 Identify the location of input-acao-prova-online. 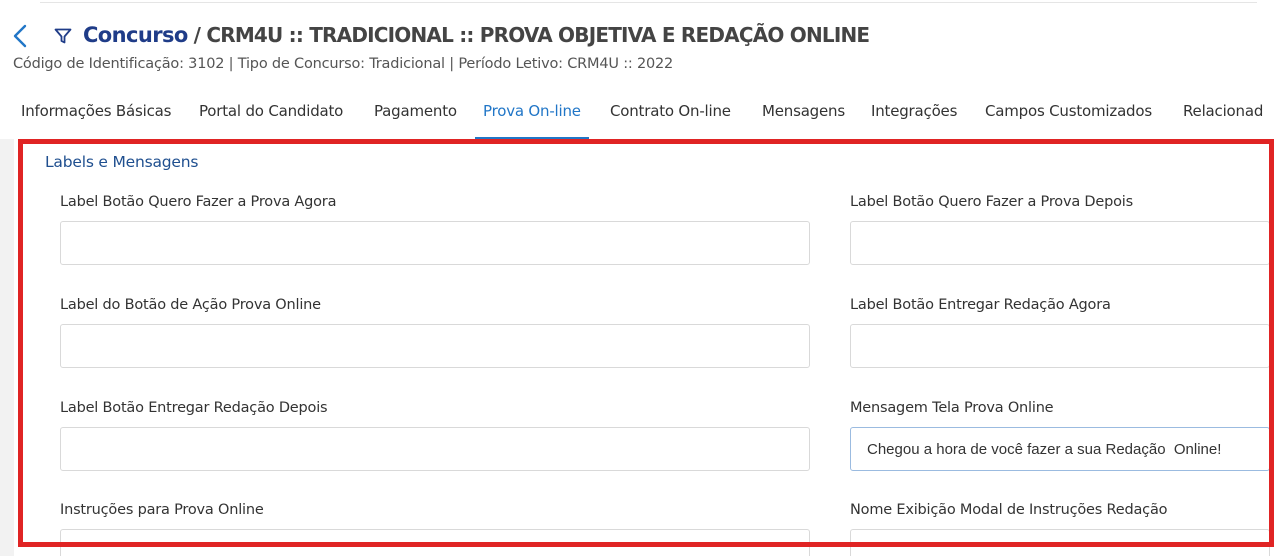
(435, 346).